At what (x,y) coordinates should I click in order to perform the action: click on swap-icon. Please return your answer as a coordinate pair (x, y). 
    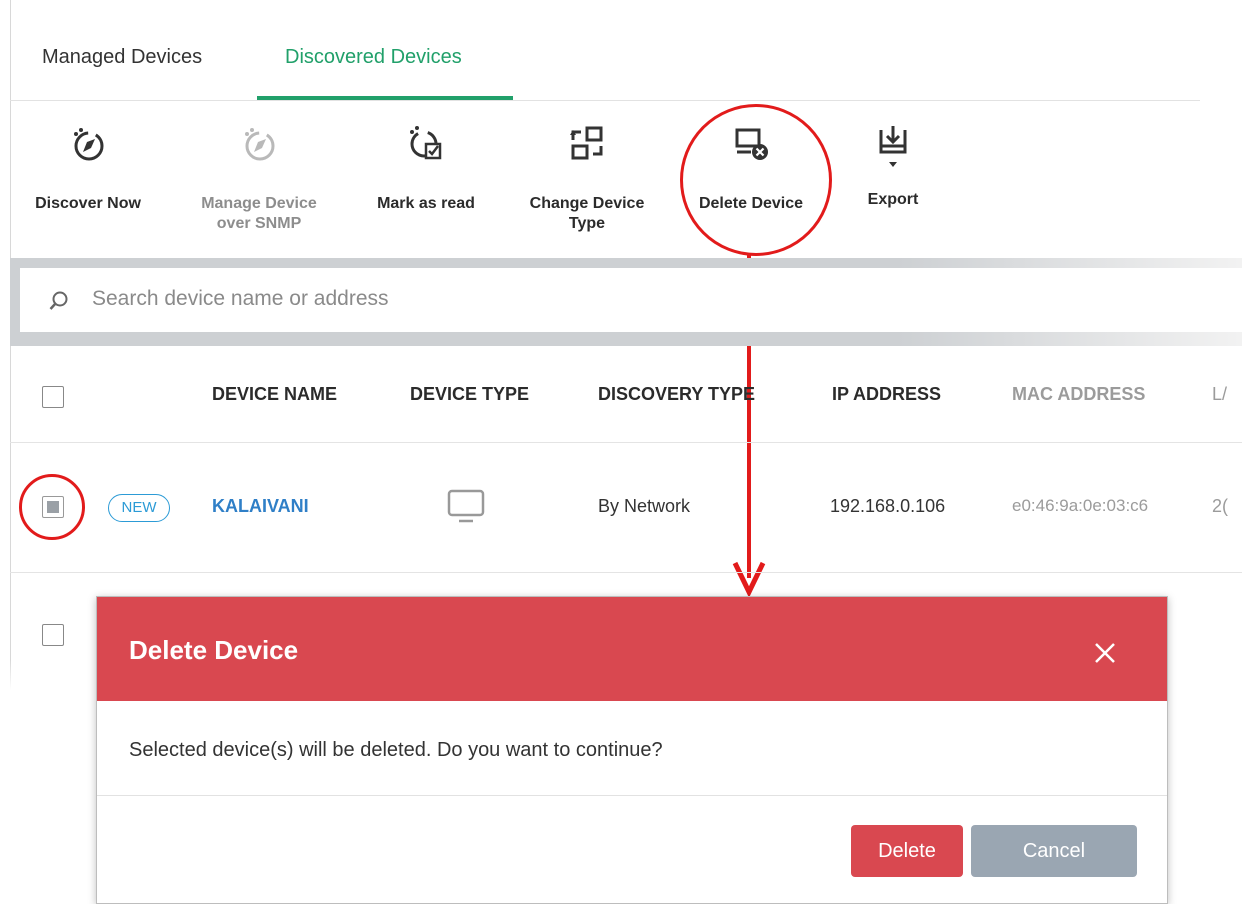
    Looking at the image, I should click on (586, 143).